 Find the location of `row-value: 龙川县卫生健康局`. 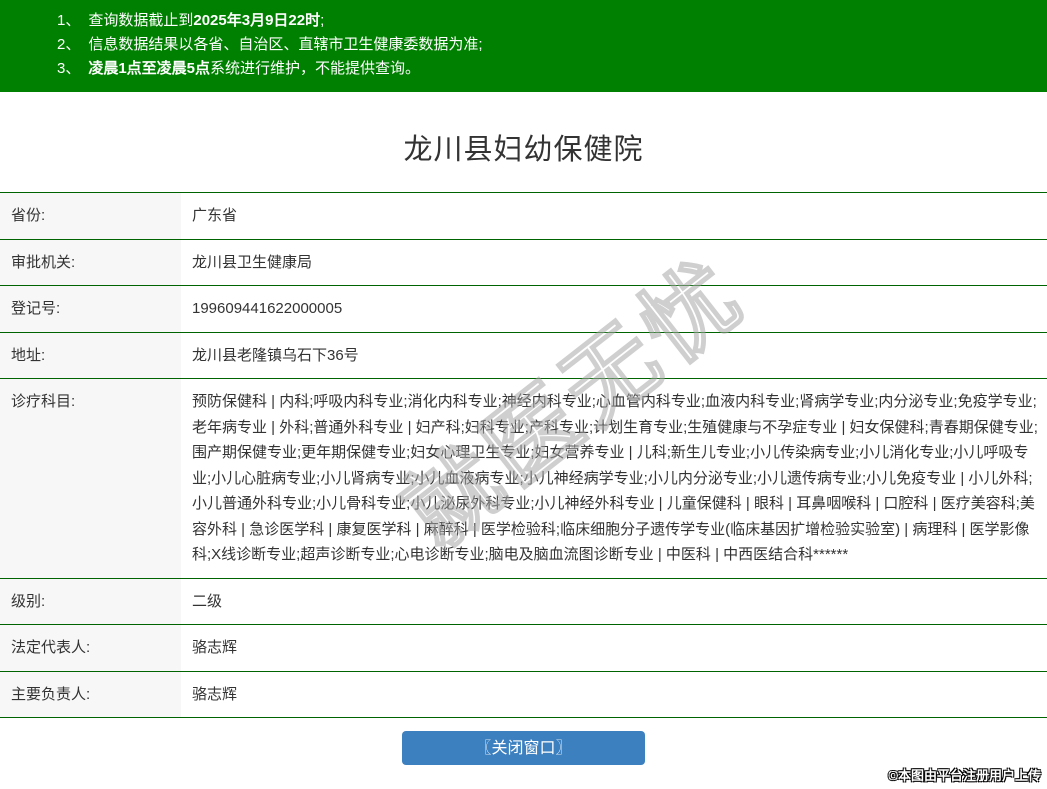

row-value: 龙川县卫生健康局 is located at coordinates (252, 262).